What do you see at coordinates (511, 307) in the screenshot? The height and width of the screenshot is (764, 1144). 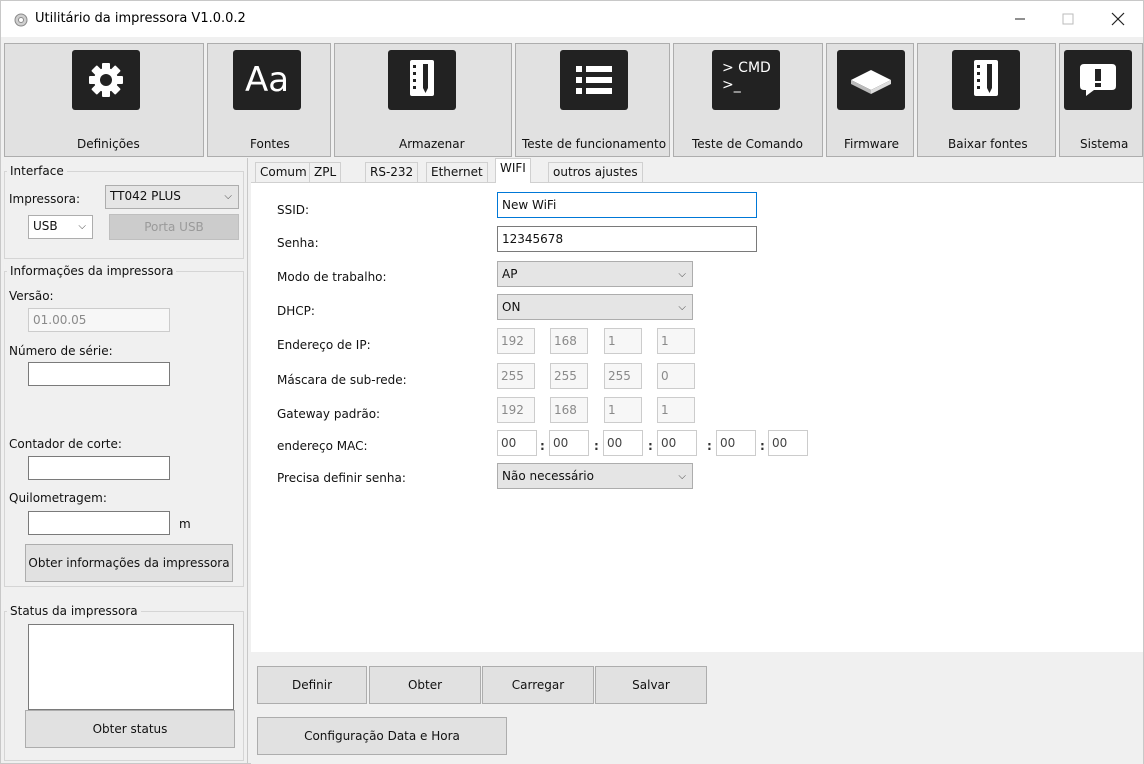 I see `dhcp-value: ON` at bounding box center [511, 307].